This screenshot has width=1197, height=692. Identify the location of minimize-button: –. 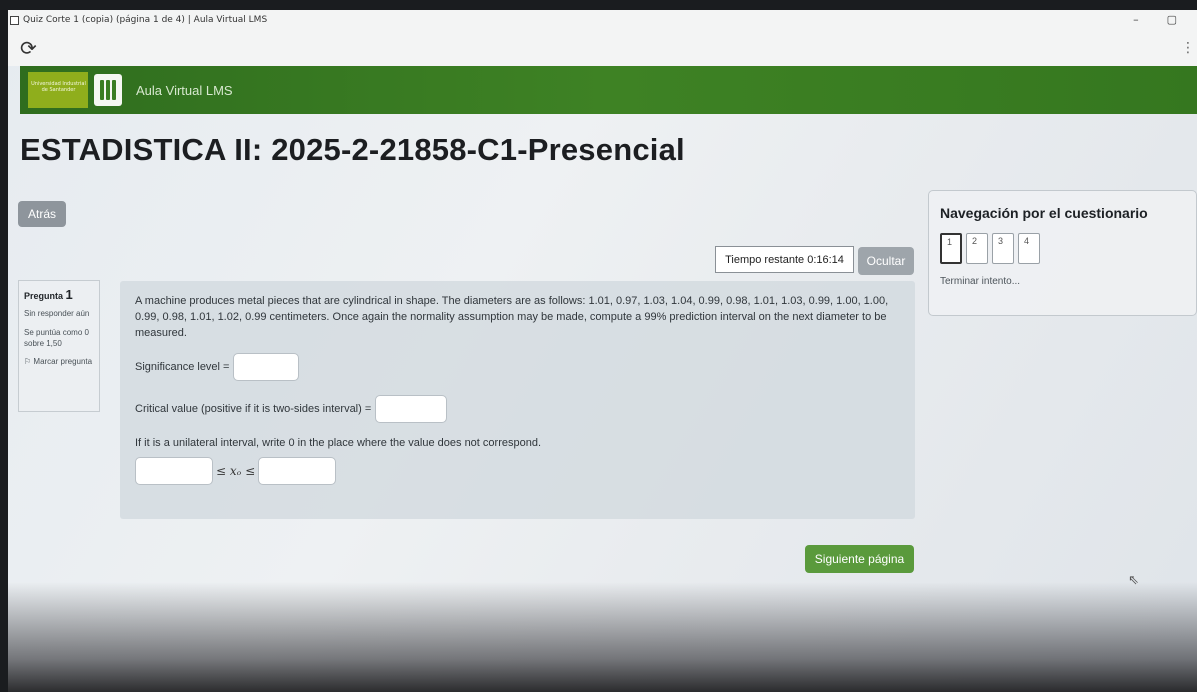
(1136, 19).